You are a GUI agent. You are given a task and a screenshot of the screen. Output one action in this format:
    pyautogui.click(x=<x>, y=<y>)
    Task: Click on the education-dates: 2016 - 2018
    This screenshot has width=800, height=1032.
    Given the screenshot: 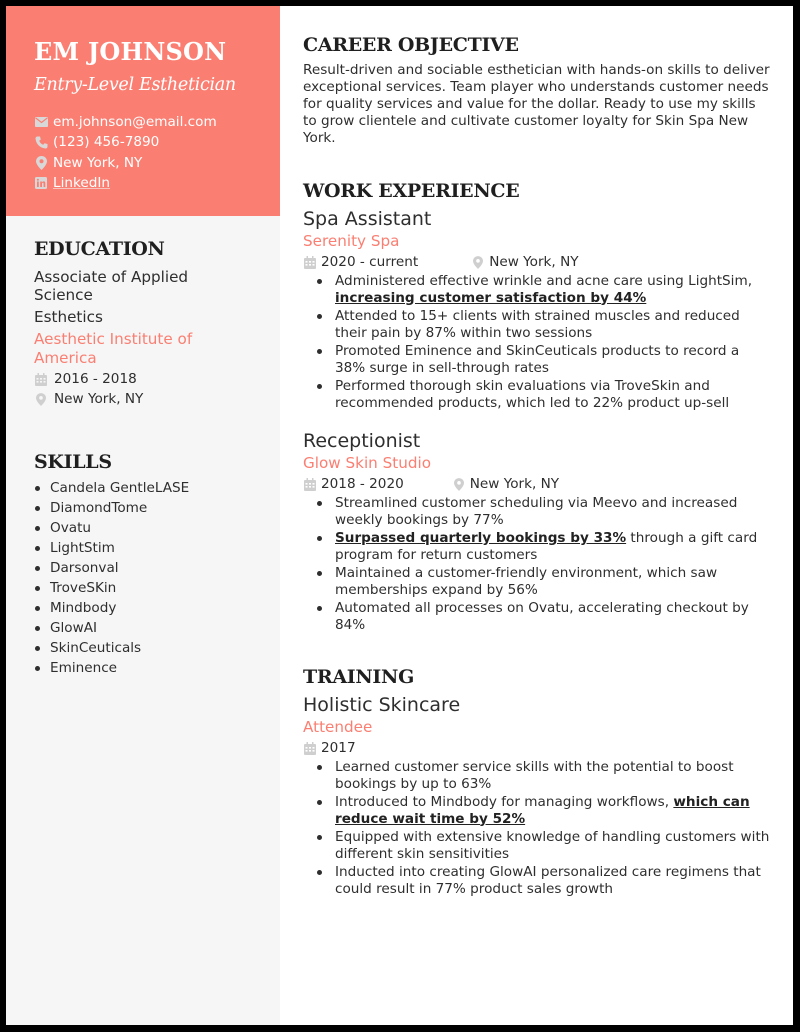 What is the action you would take?
    pyautogui.click(x=157, y=379)
    